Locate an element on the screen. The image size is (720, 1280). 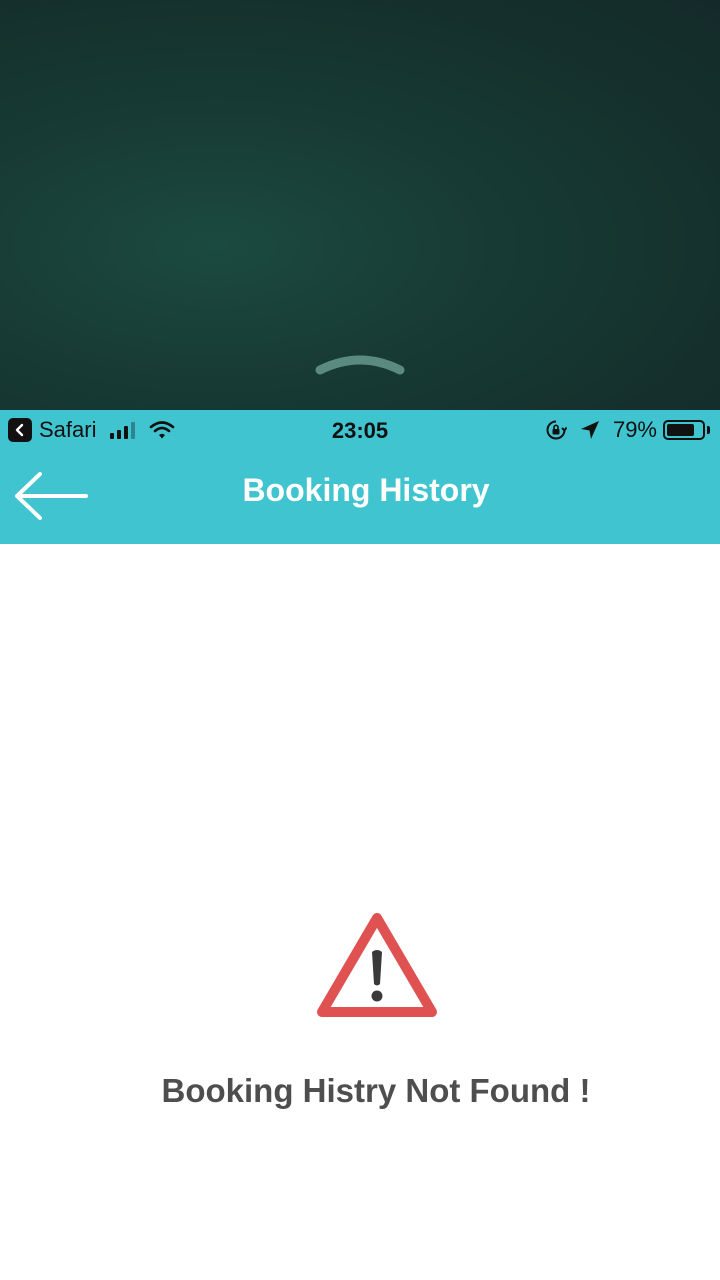
battery-icon is located at coordinates (684, 430).